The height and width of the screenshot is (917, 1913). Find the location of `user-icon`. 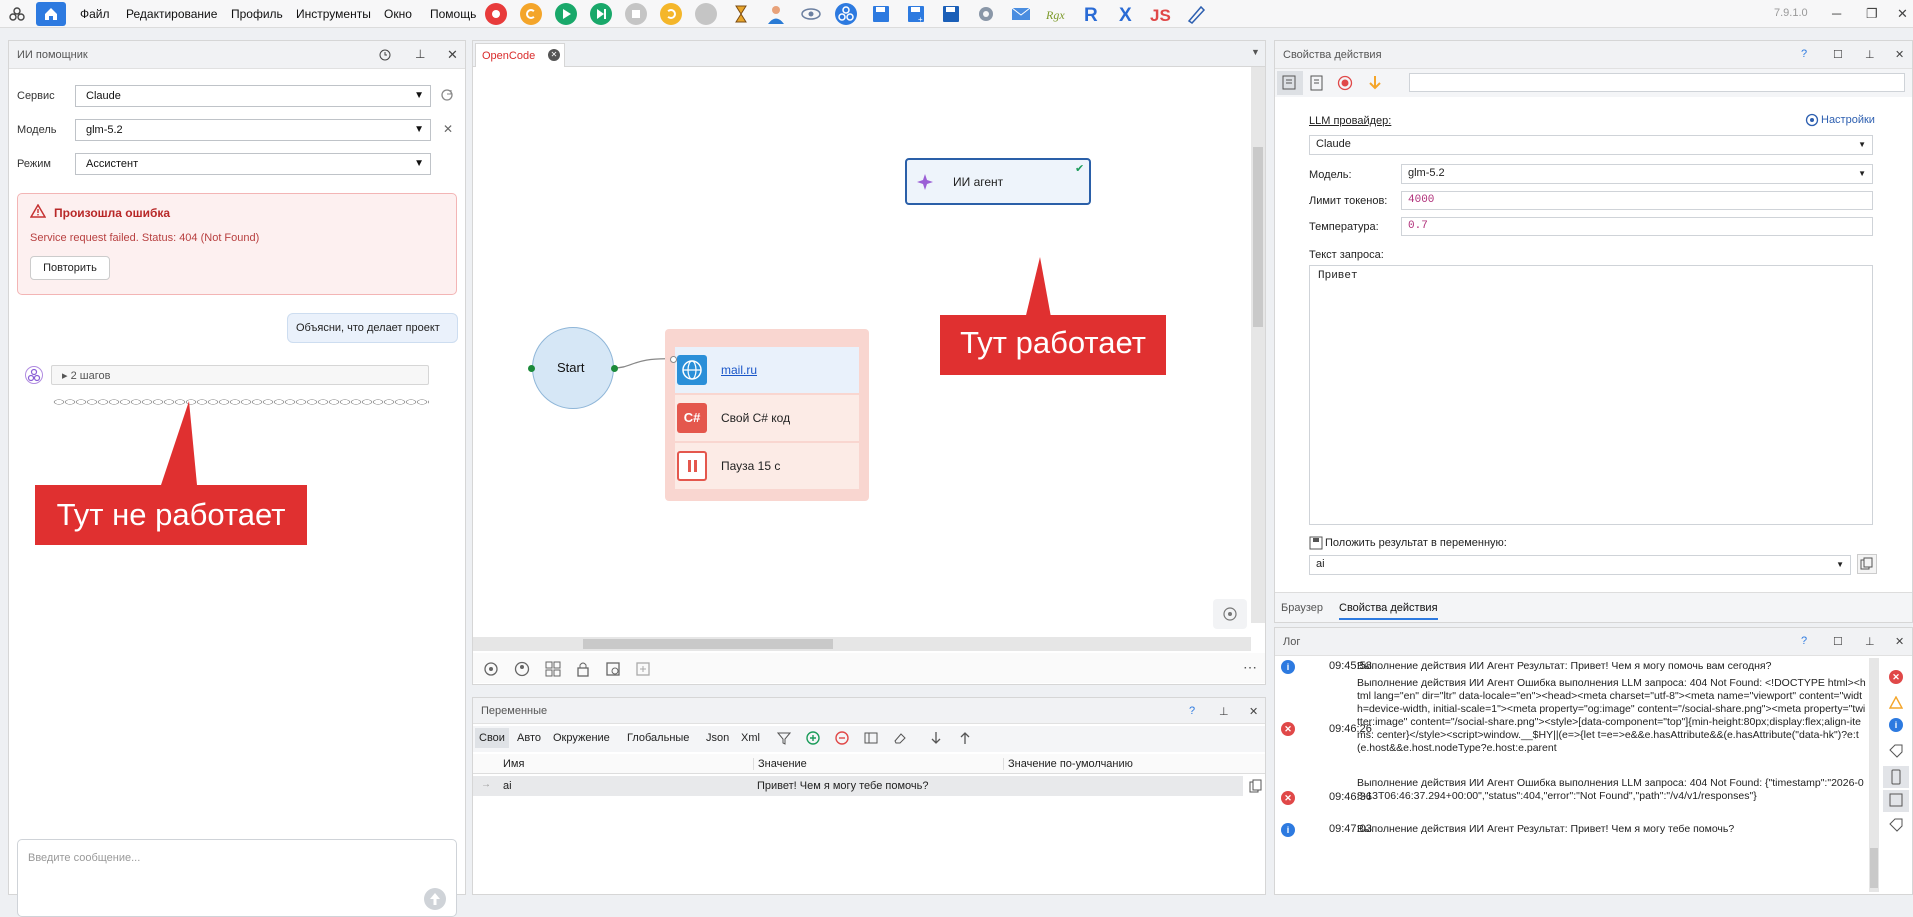

user-icon is located at coordinates (776, 14).